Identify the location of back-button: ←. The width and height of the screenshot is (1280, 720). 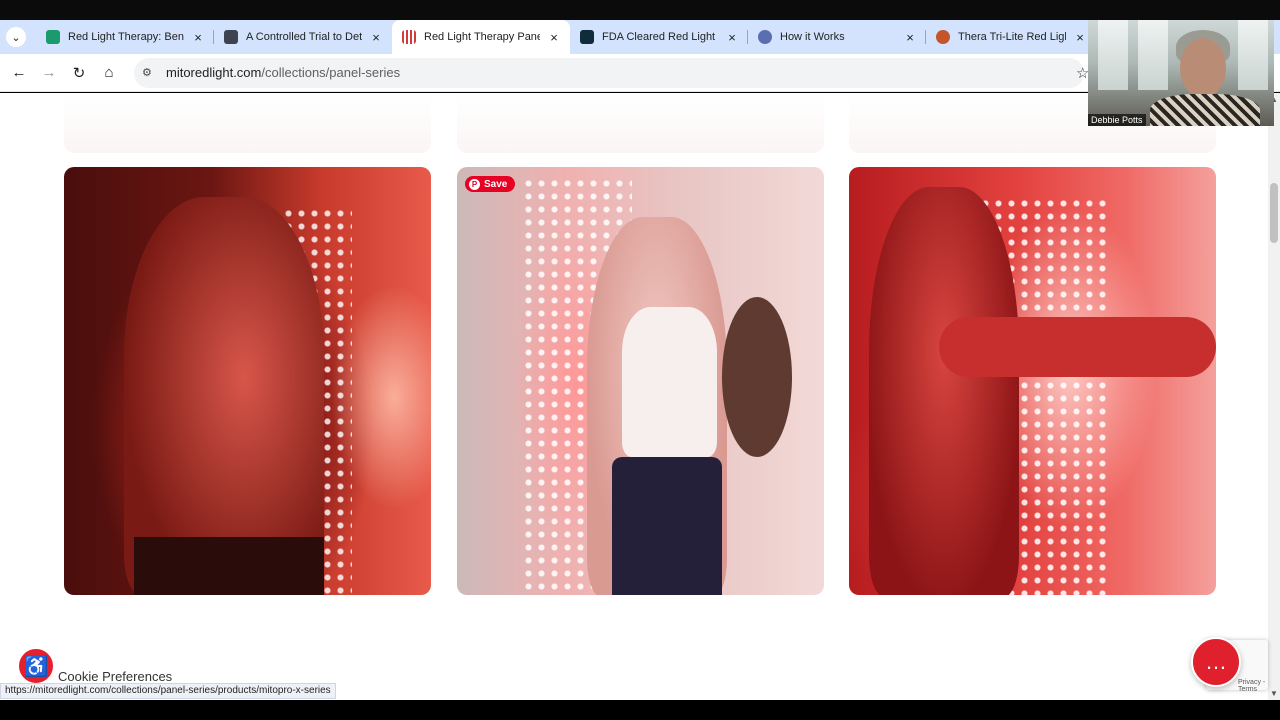
(19, 73).